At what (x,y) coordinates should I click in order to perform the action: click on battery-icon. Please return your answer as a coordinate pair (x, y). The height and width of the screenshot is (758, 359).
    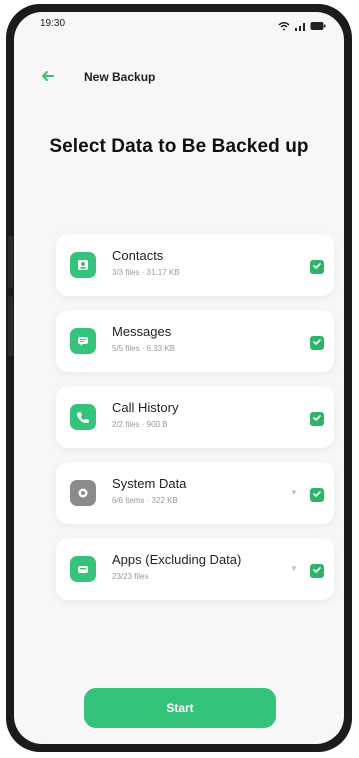
    Looking at the image, I should click on (318, 27).